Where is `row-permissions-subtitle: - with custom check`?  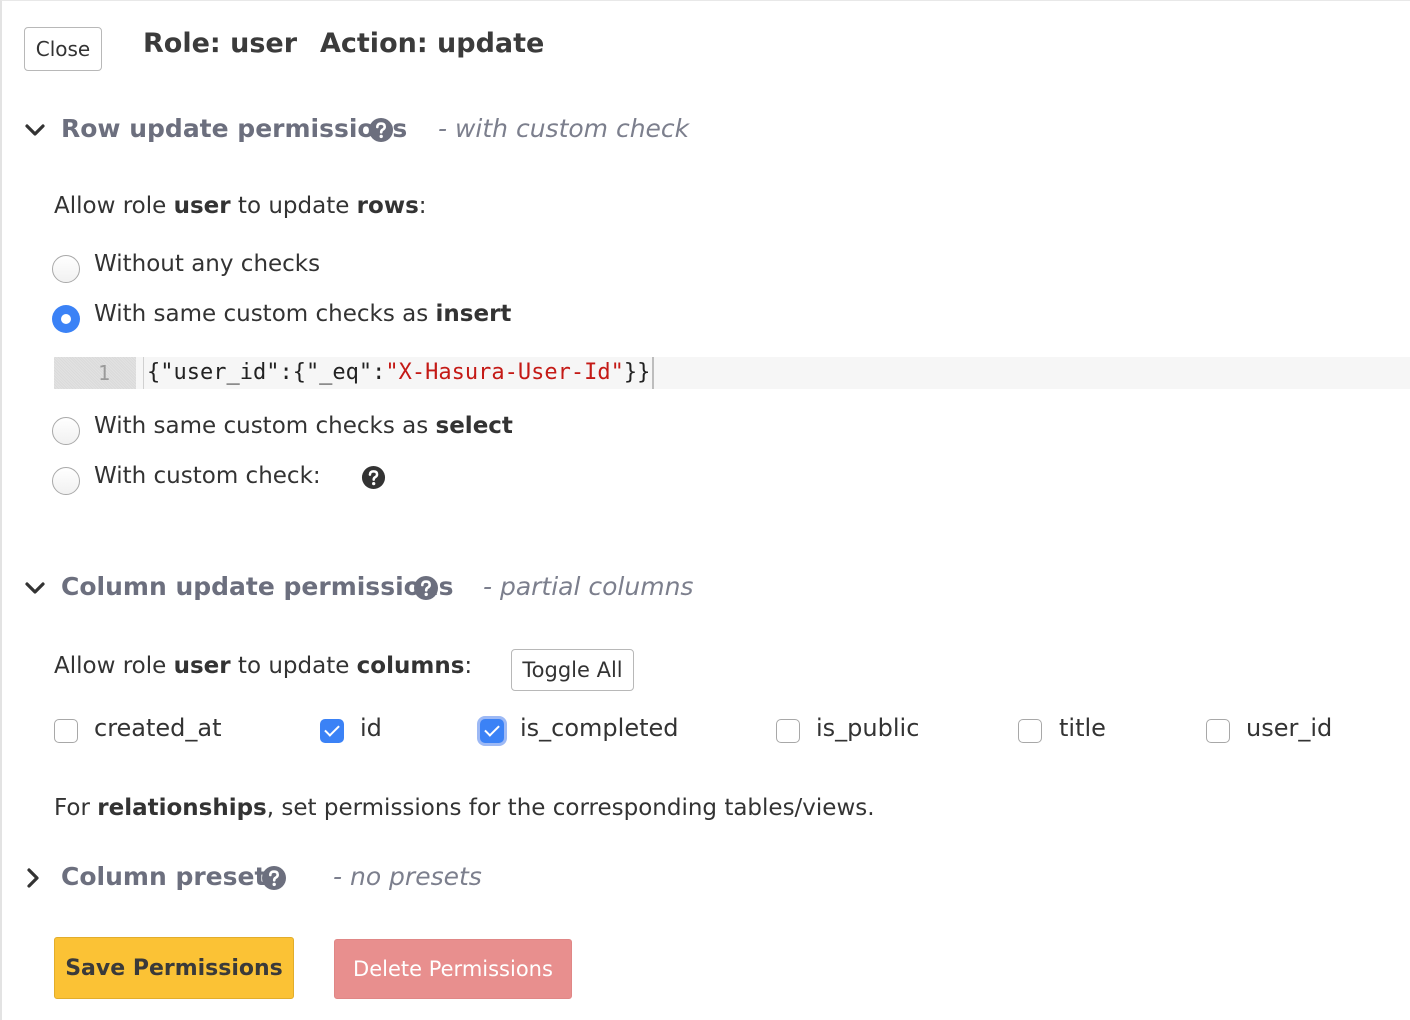
row-permissions-subtitle: - with custom check is located at coordinates (564, 128).